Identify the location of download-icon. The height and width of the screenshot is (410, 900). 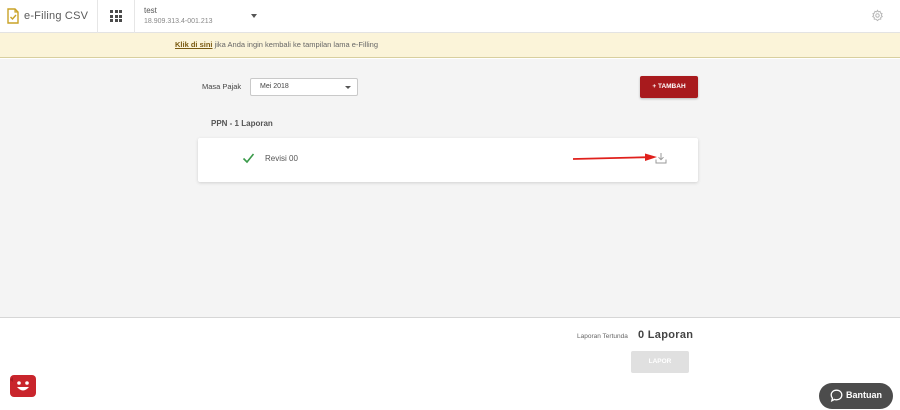
(661, 158).